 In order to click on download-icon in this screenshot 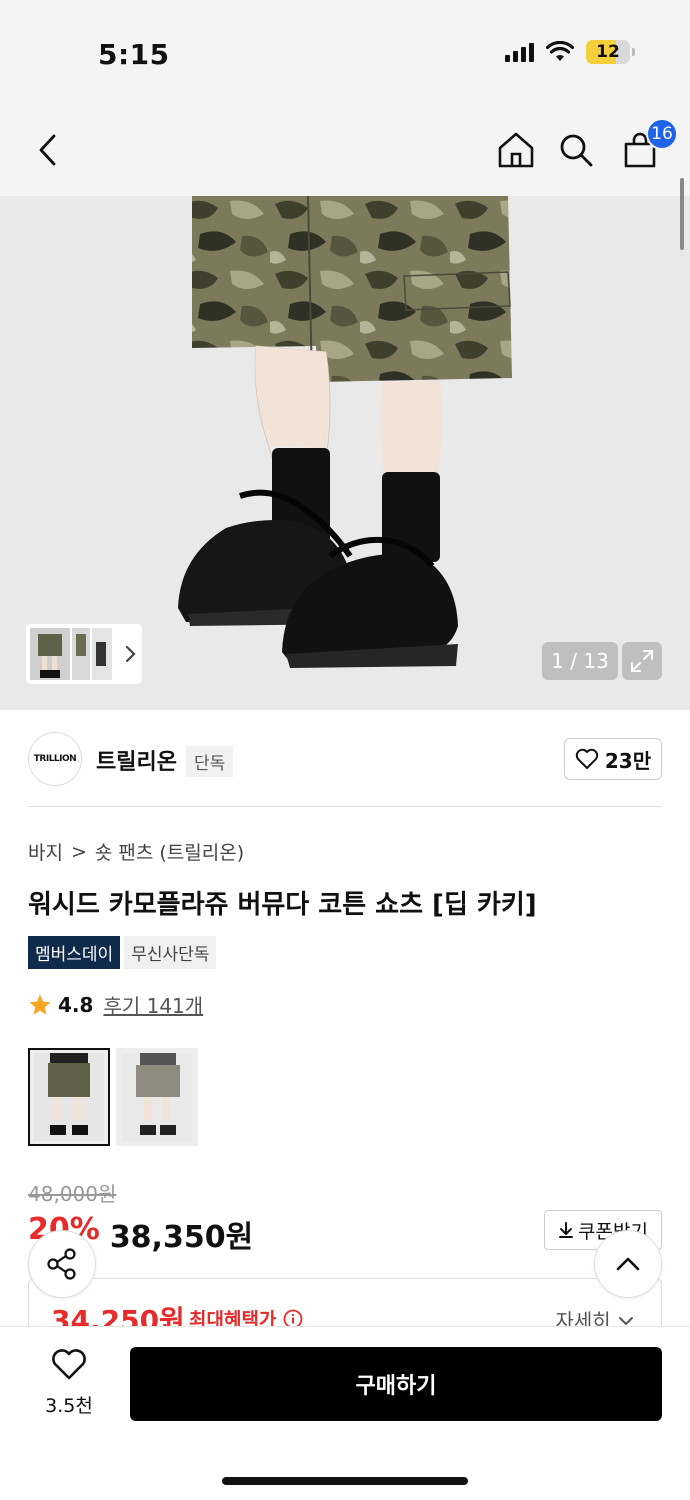, I will do `click(566, 1230)`.